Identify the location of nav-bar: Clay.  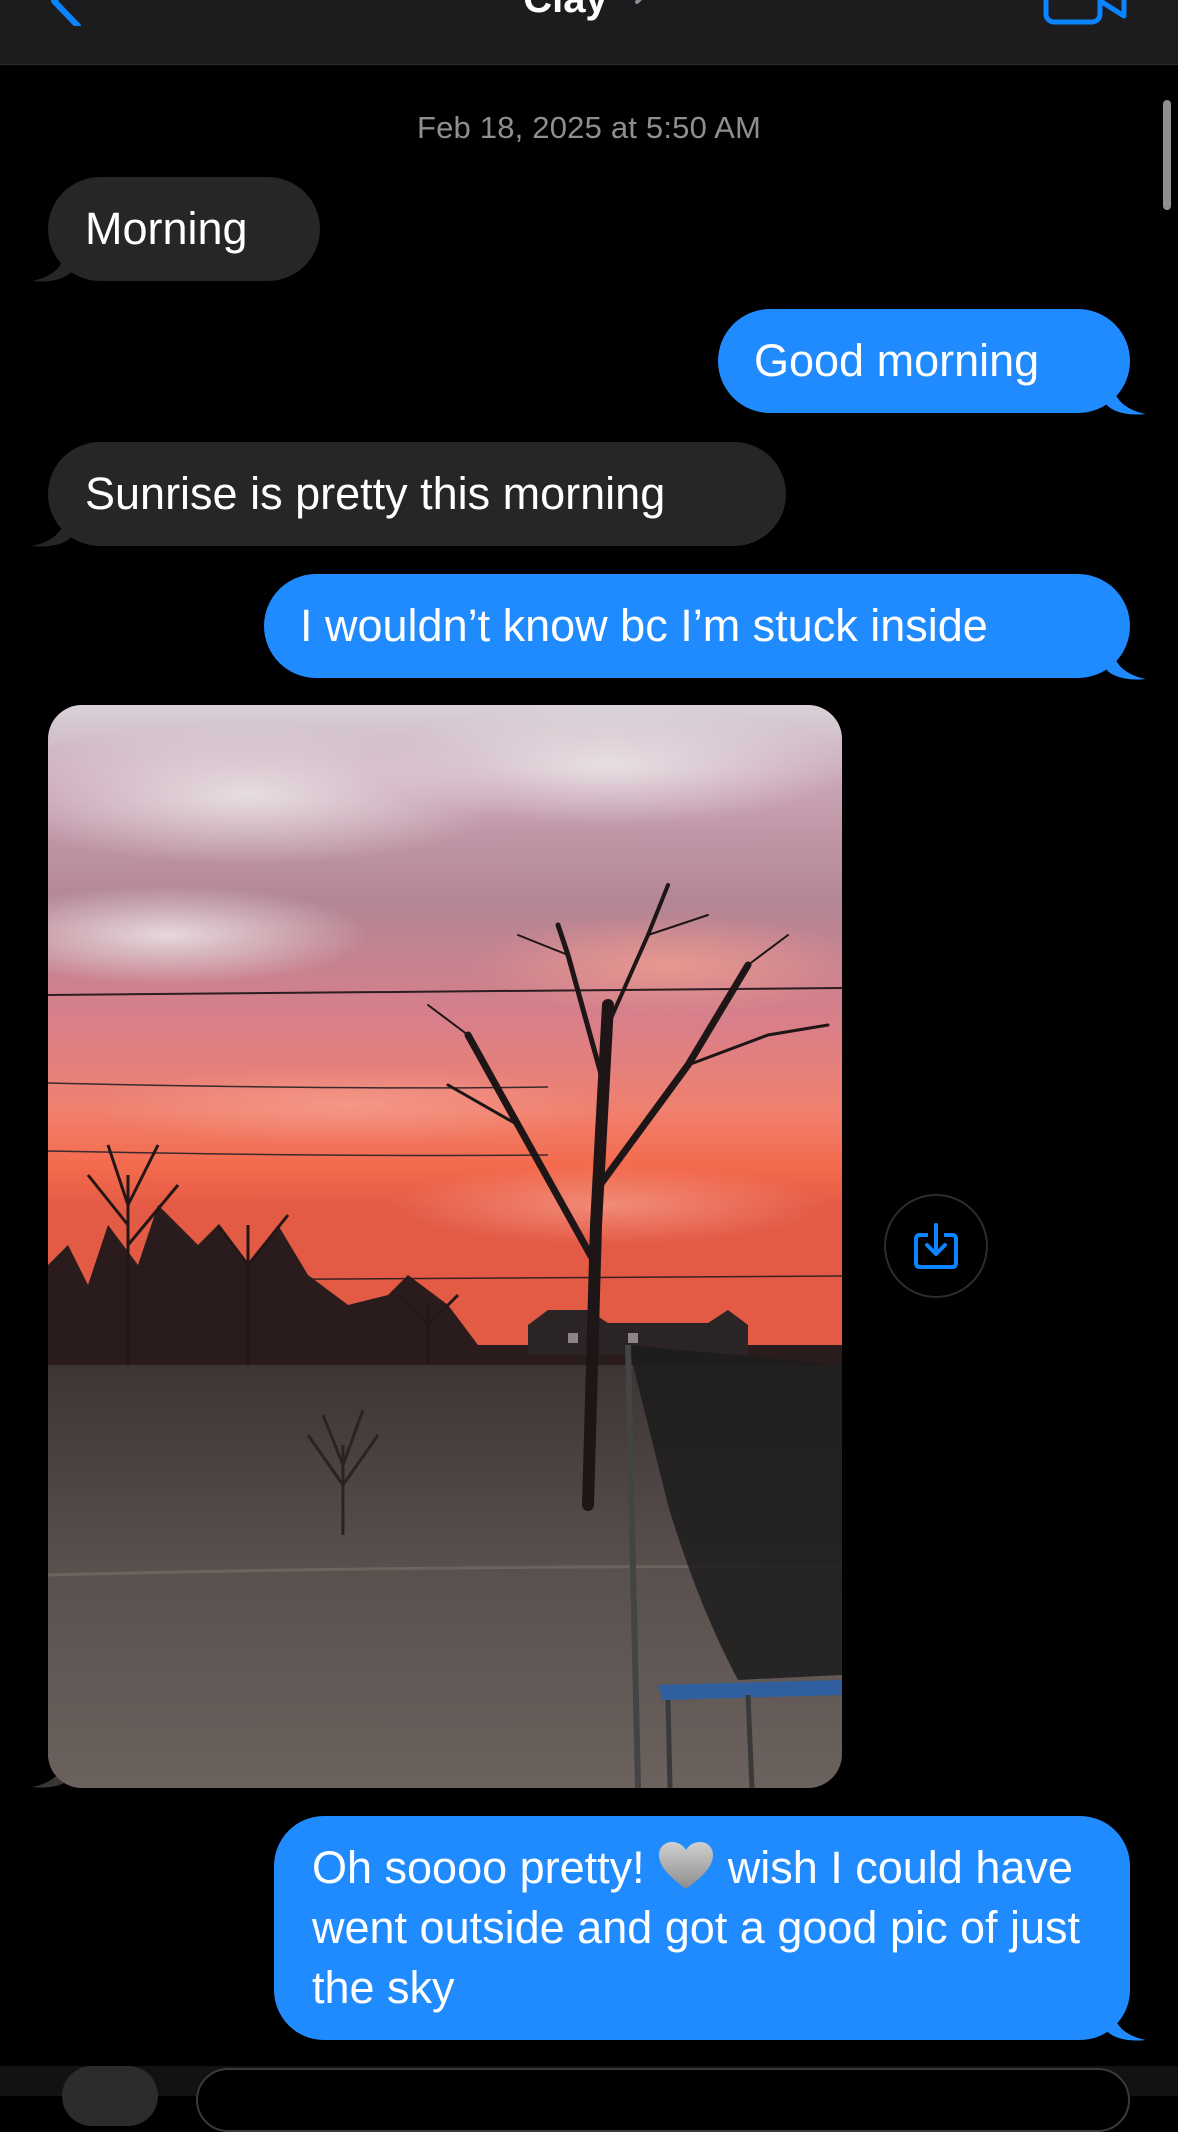
(589, 32).